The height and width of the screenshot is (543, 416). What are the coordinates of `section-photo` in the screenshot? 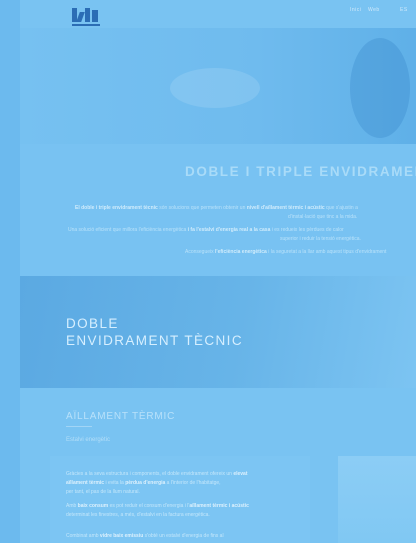 It's located at (377, 499).